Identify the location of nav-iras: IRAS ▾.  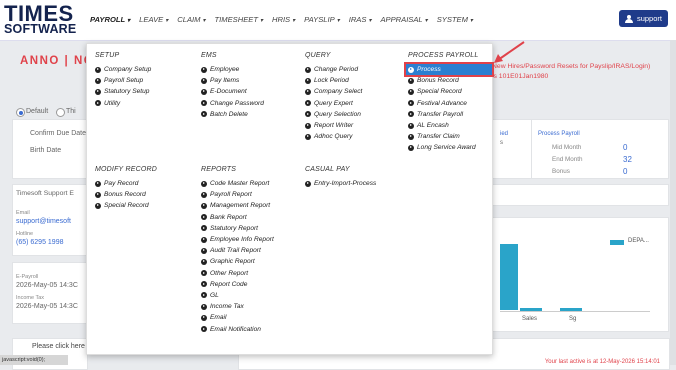
(360, 19).